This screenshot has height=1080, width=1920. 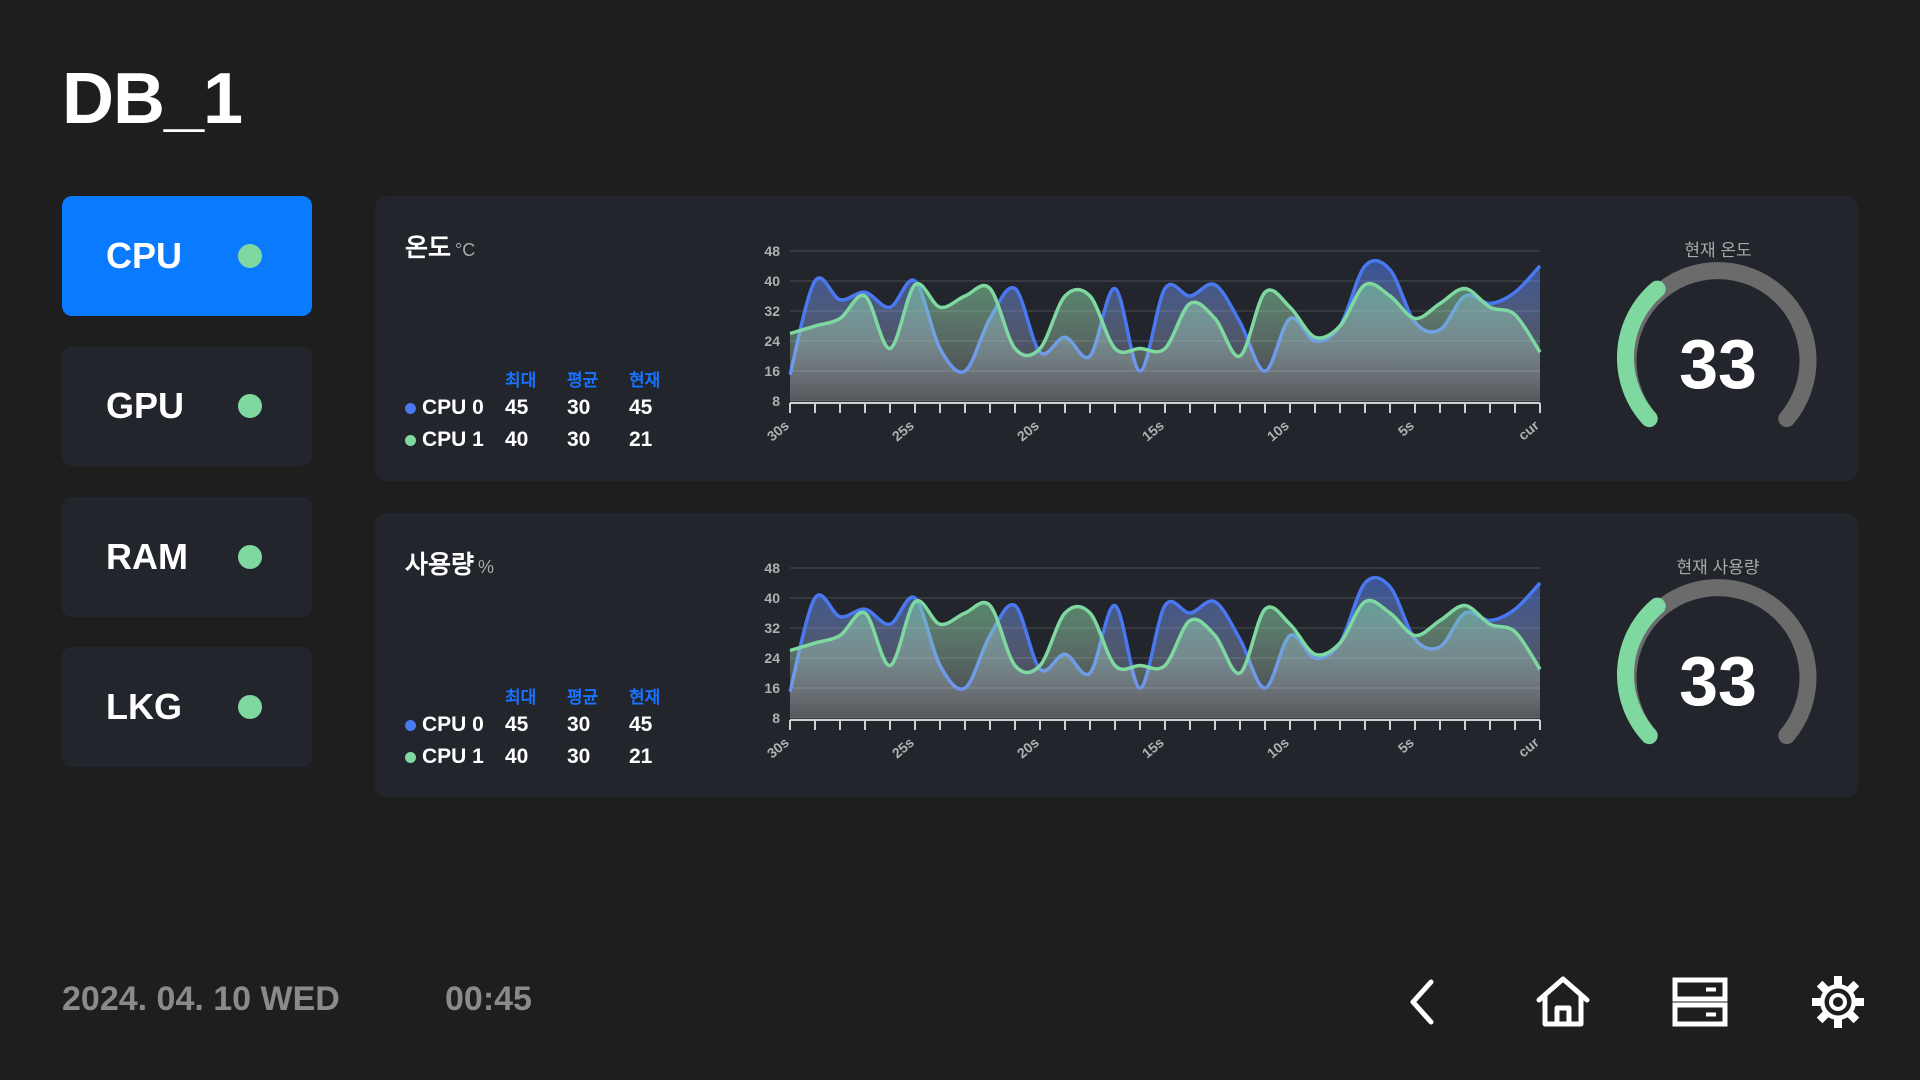 What do you see at coordinates (147, 556) in the screenshot?
I see `sidebar-item-label: RAM` at bounding box center [147, 556].